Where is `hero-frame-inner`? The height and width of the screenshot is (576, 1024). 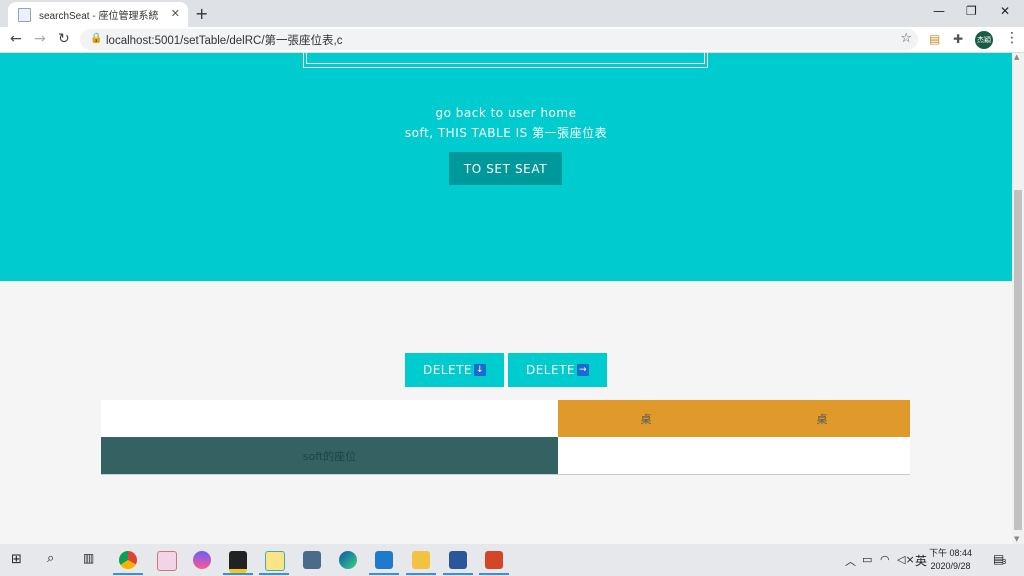
hero-frame-inner is located at coordinates (505, 58).